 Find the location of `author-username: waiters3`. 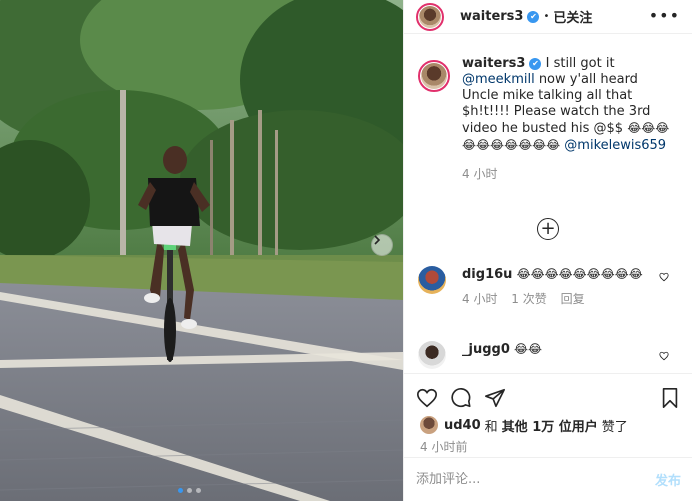

author-username: waiters3 is located at coordinates (491, 16).